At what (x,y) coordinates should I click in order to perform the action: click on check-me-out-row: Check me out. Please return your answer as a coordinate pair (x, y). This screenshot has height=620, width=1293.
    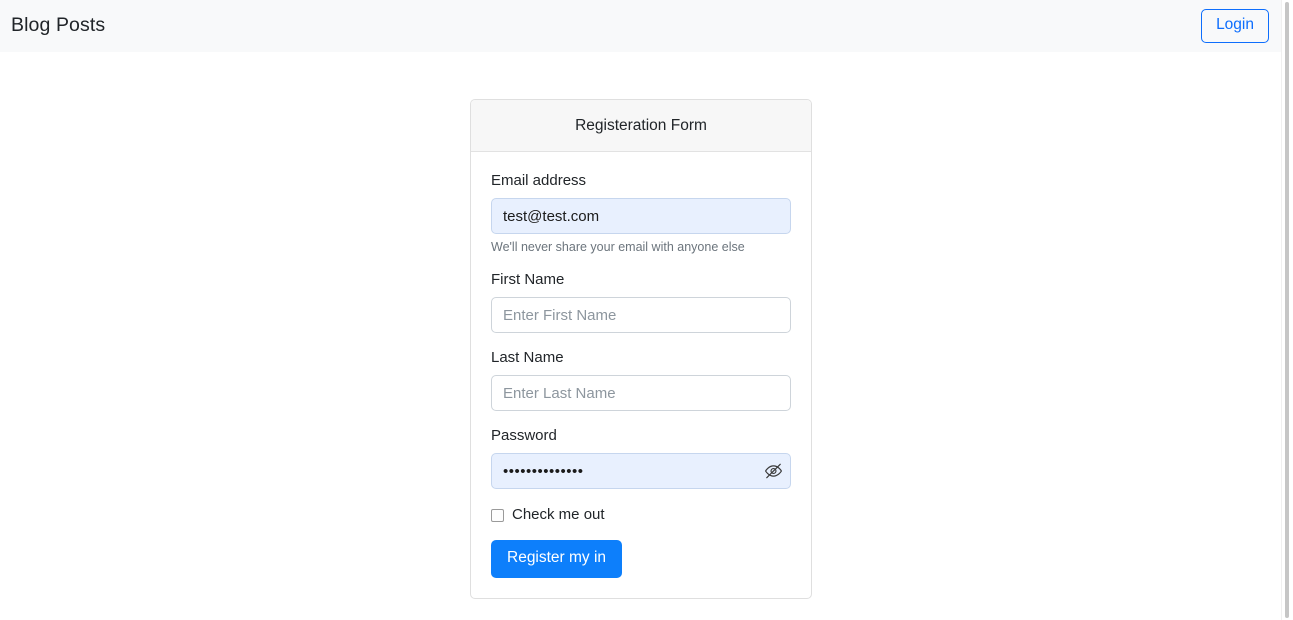
    Looking at the image, I should click on (641, 515).